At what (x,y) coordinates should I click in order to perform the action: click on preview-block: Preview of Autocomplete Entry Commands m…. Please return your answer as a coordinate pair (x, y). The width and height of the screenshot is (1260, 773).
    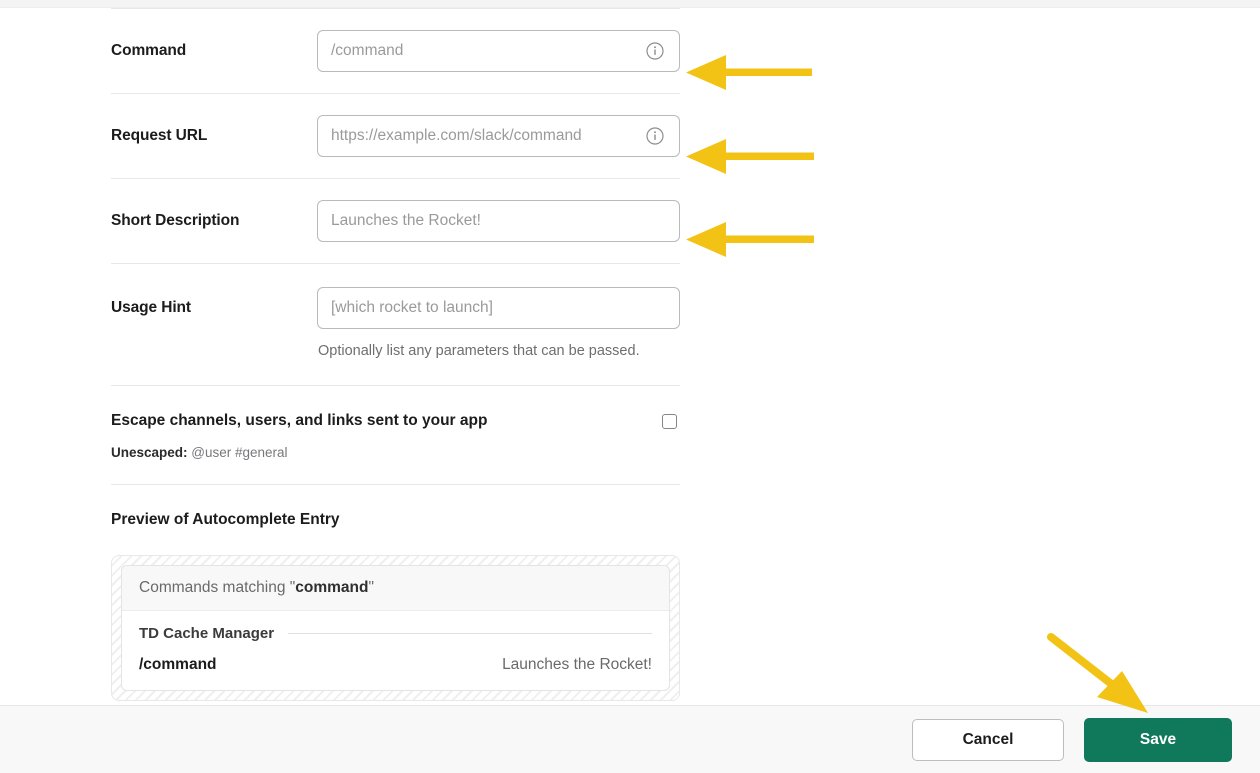
    Looking at the image, I should click on (395, 593).